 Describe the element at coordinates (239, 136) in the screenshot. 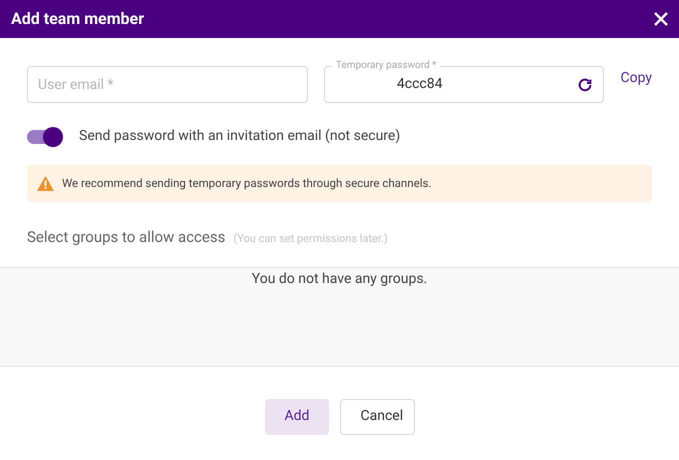

I see `toggle-label: Send password with an invitation email (not secure)` at that location.